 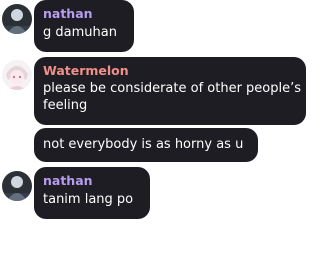 I want to click on message-bubble: nathan tanim lang po, so click(x=92, y=193).